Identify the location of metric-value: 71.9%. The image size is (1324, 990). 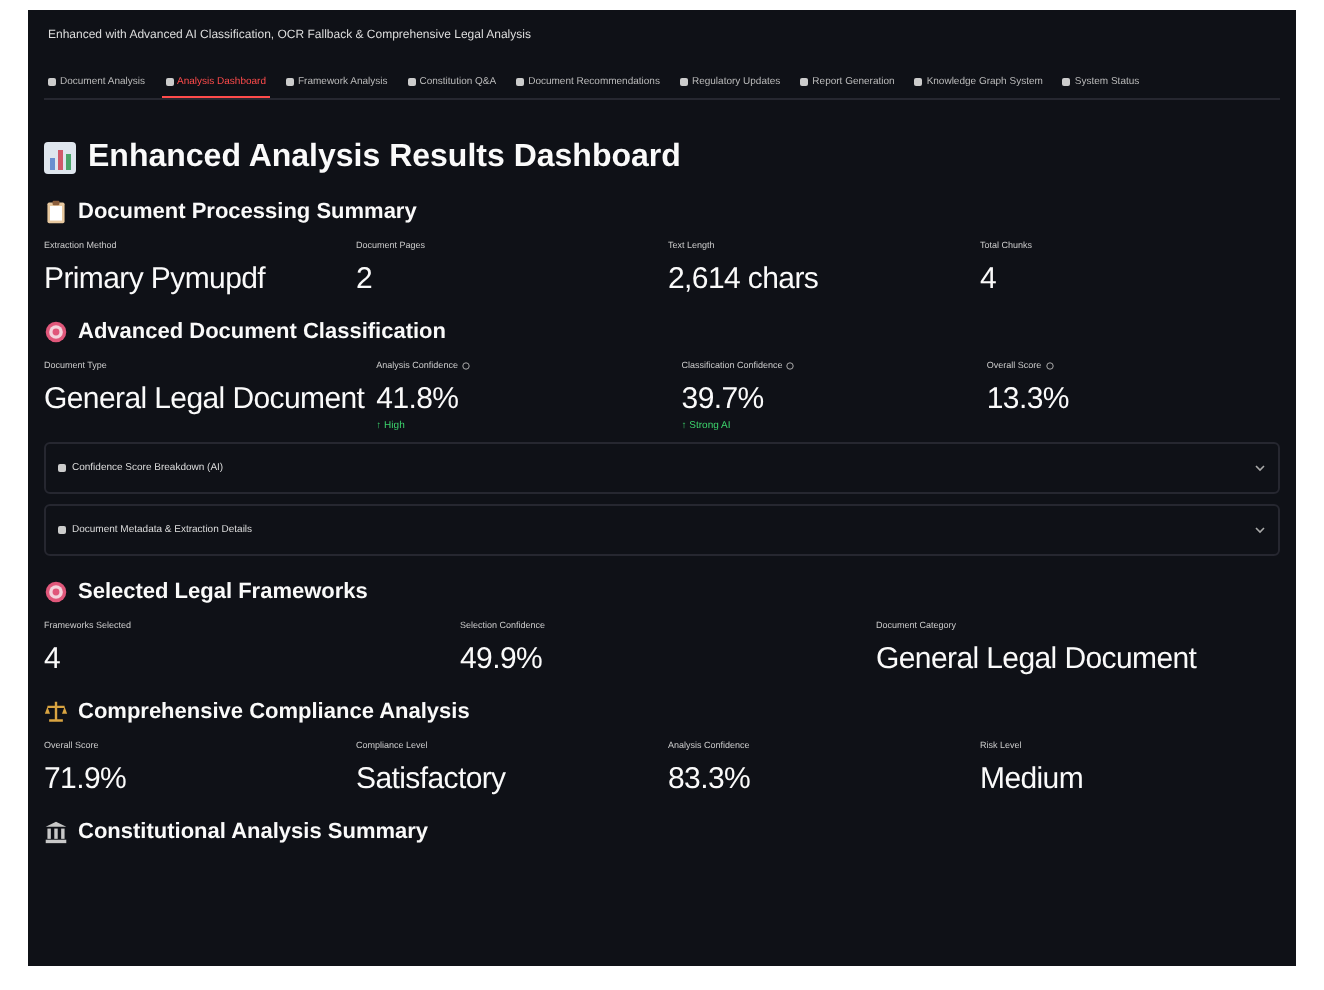
(86, 779).